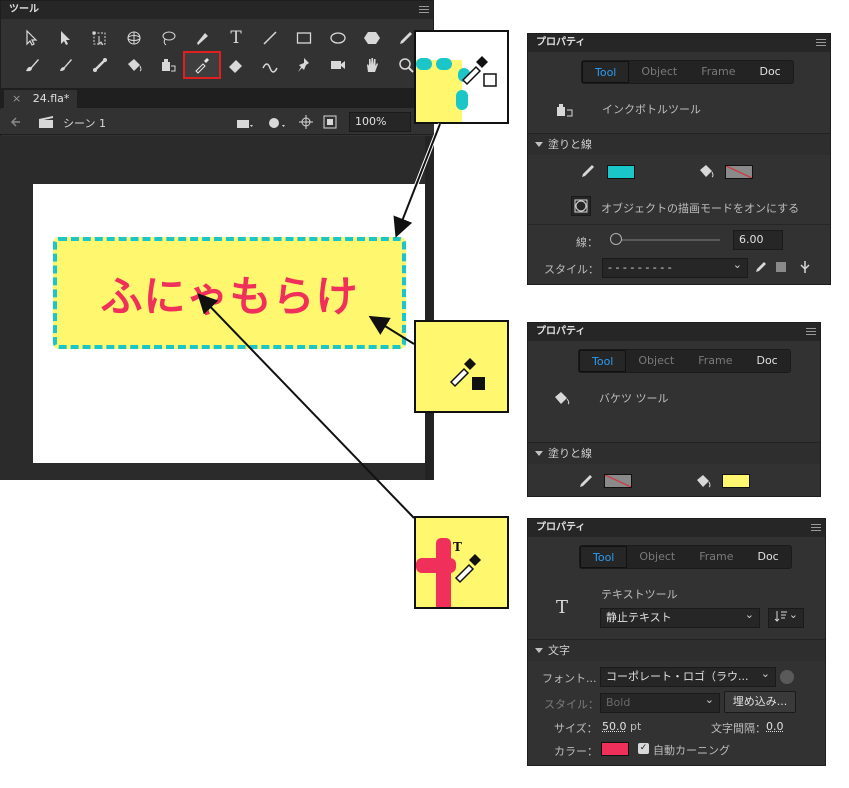 This screenshot has width=849, height=788. I want to click on ink-bottle-icon, so click(168, 65).